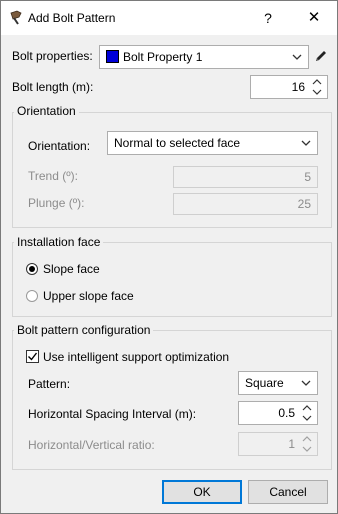  What do you see at coordinates (53, 176) in the screenshot?
I see `trend-label: Trend (º):` at bounding box center [53, 176].